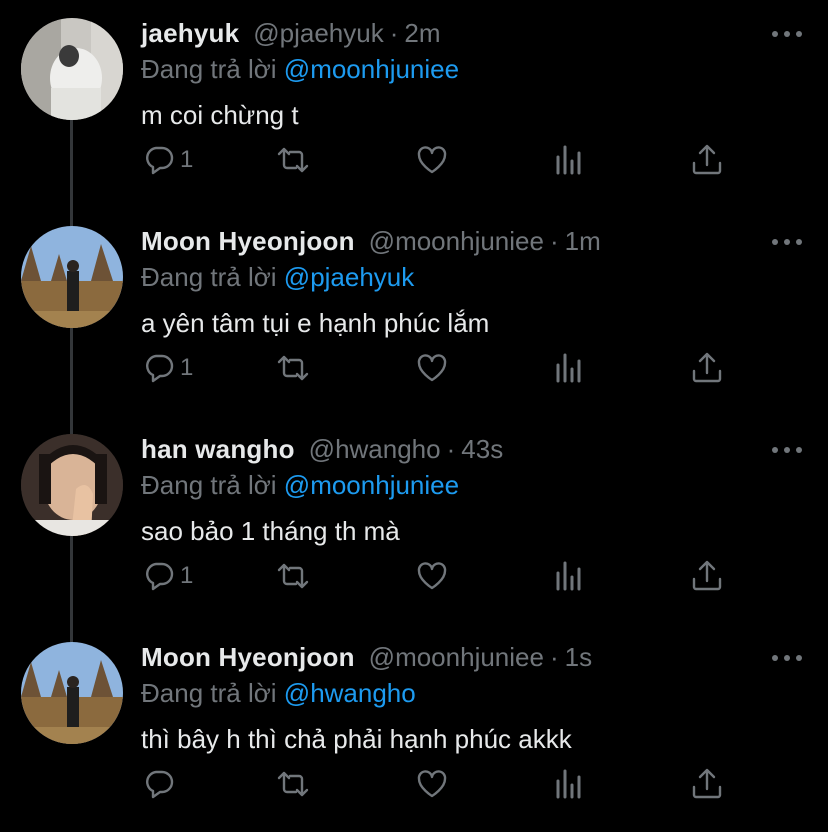 This screenshot has height=832, width=828. Describe the element at coordinates (278, 693) in the screenshot. I see `replying-to: Đang trả lời @hwangho` at that location.